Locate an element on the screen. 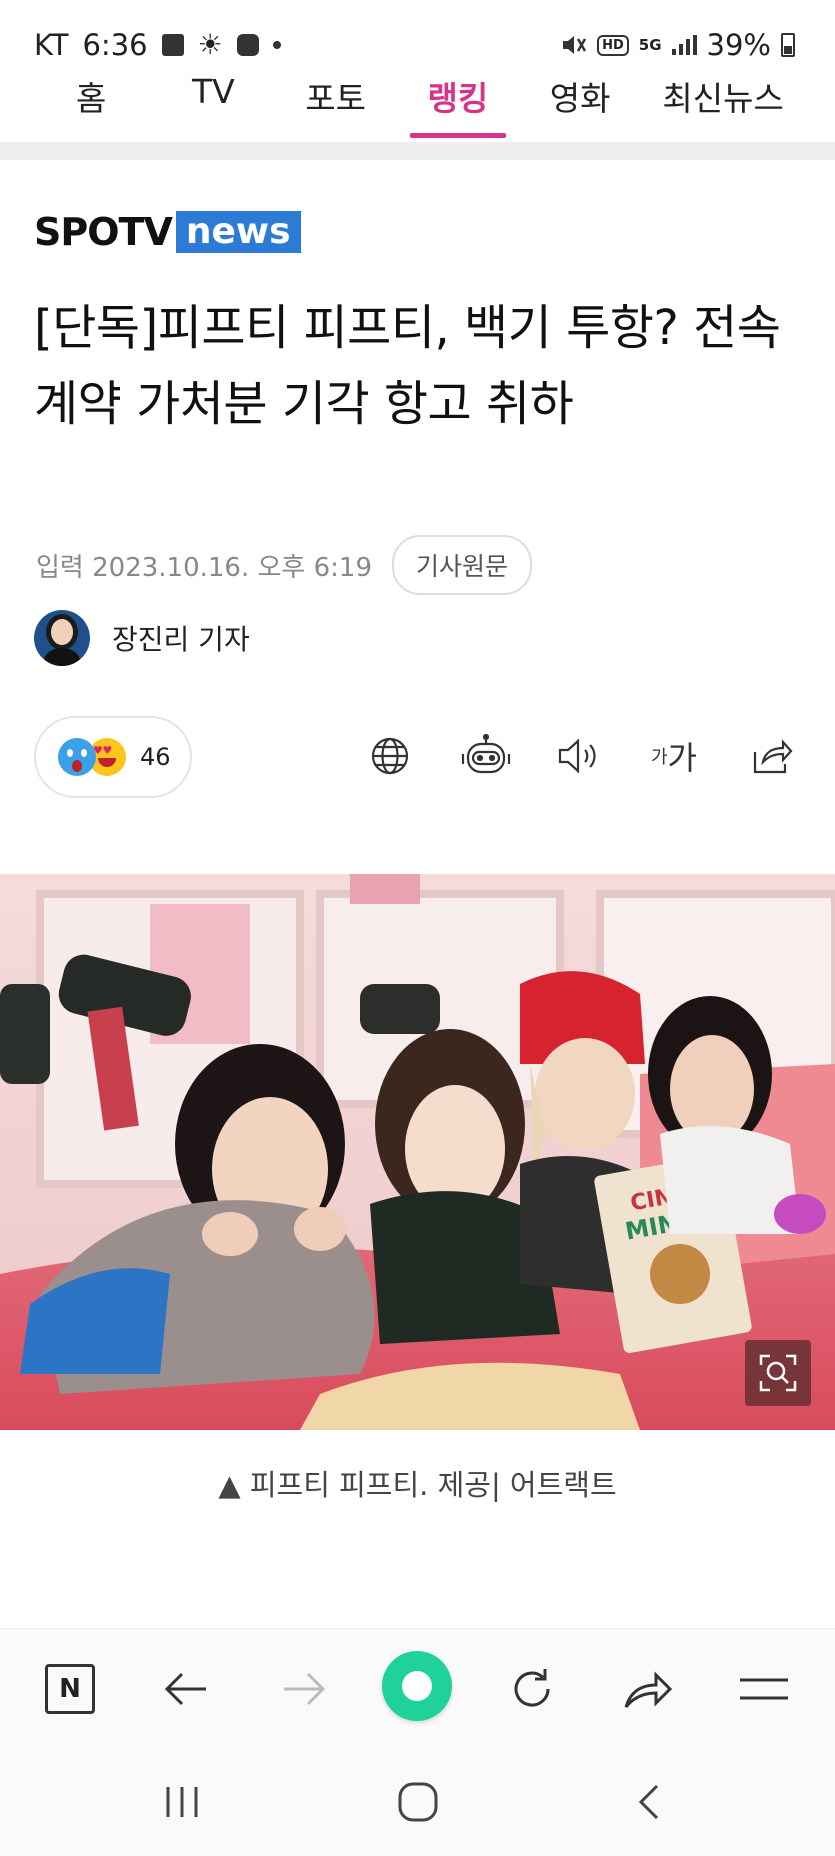 The image size is (835, 1856). home-icon is located at coordinates (418, 1802).